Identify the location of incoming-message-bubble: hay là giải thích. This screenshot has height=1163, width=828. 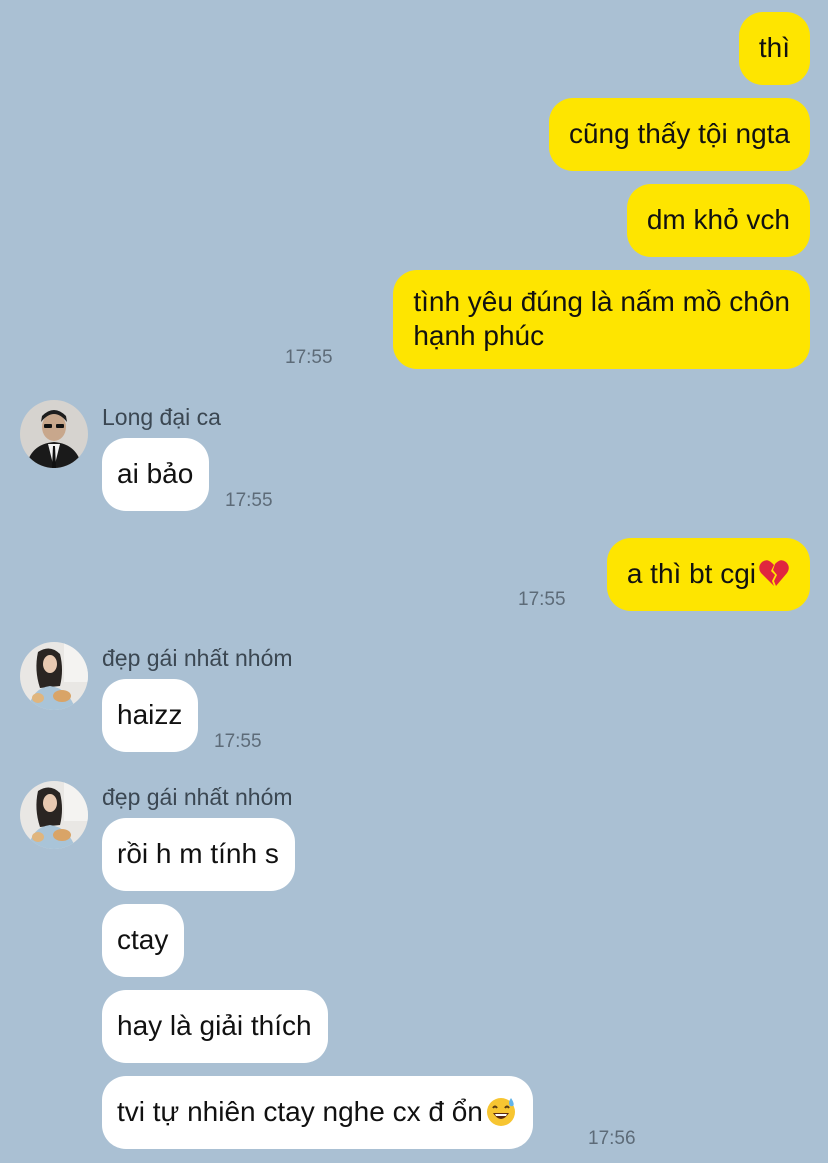
(215, 1026).